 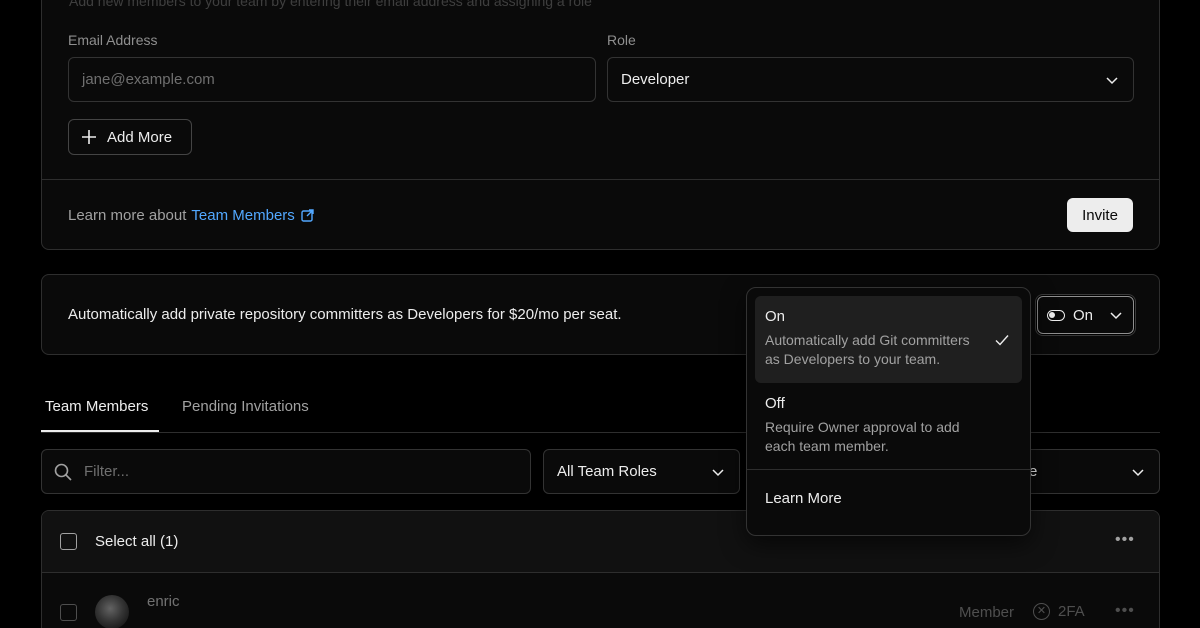 What do you see at coordinates (68, 541) in the screenshot?
I see `select-all-checkbox` at bounding box center [68, 541].